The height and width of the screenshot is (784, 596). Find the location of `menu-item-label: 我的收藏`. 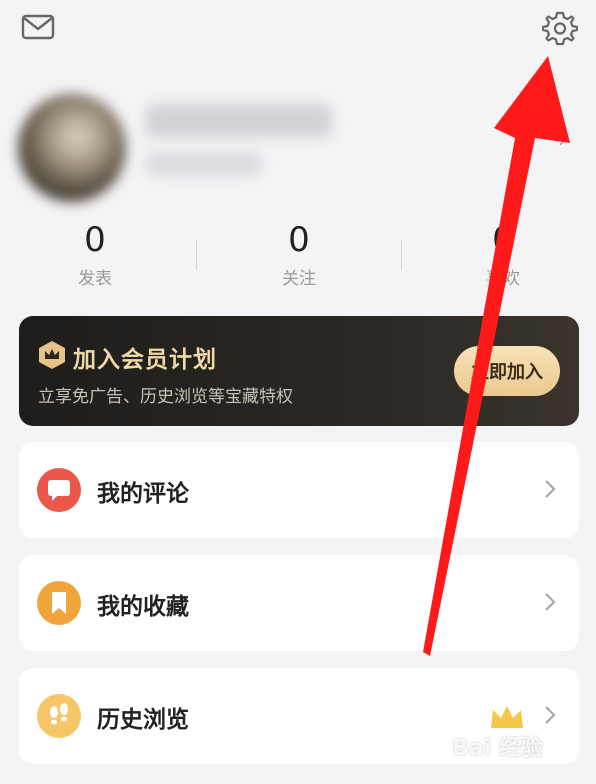

menu-item-label: 我的收藏 is located at coordinates (143, 607).